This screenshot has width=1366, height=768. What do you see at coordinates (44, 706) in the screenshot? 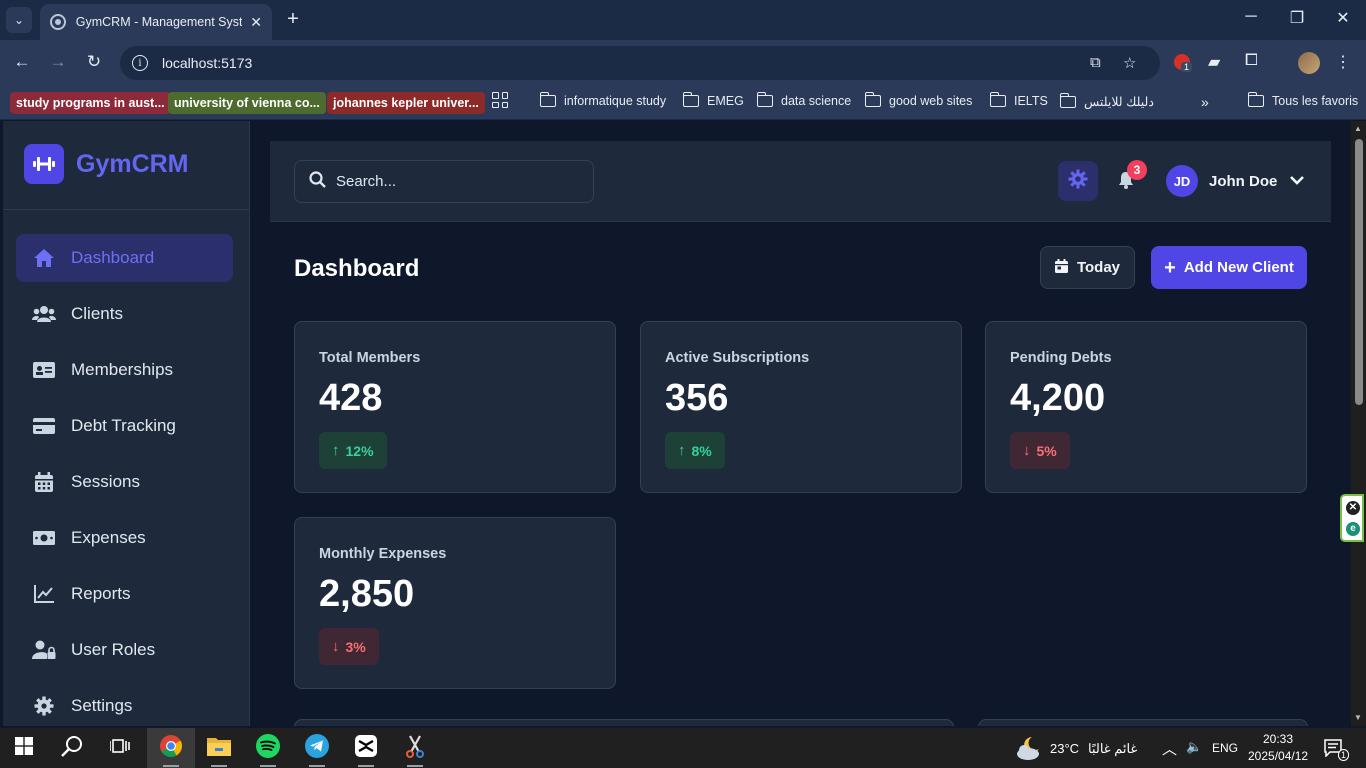
I see `gear-icon` at bounding box center [44, 706].